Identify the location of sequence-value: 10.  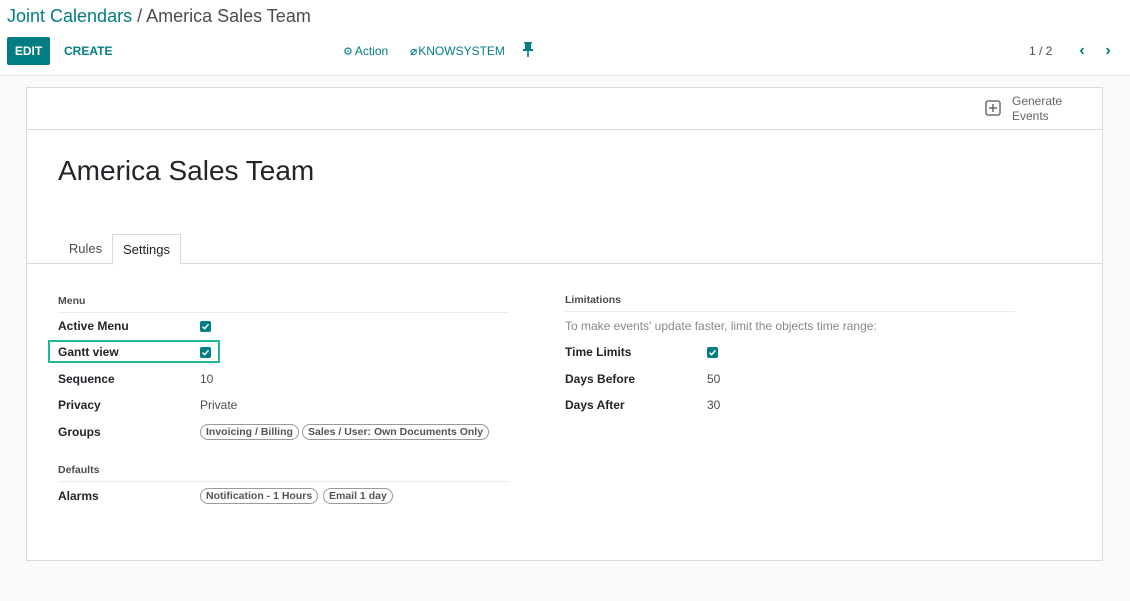
(207, 379).